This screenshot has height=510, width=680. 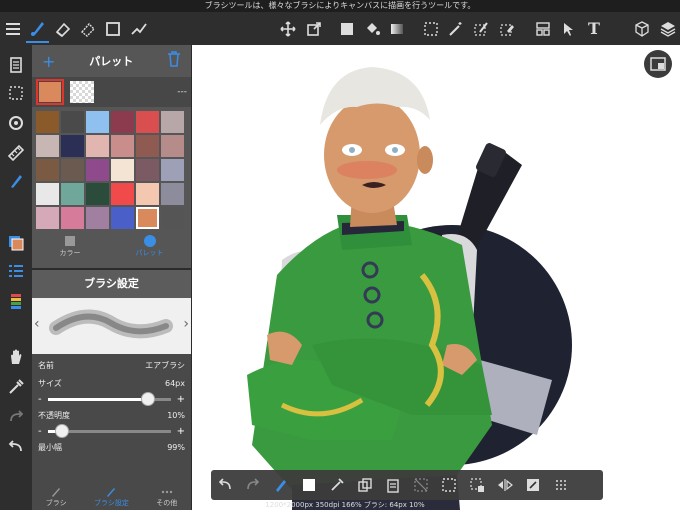 What do you see at coordinates (88, 29) in the screenshot?
I see `blur-icon` at bounding box center [88, 29].